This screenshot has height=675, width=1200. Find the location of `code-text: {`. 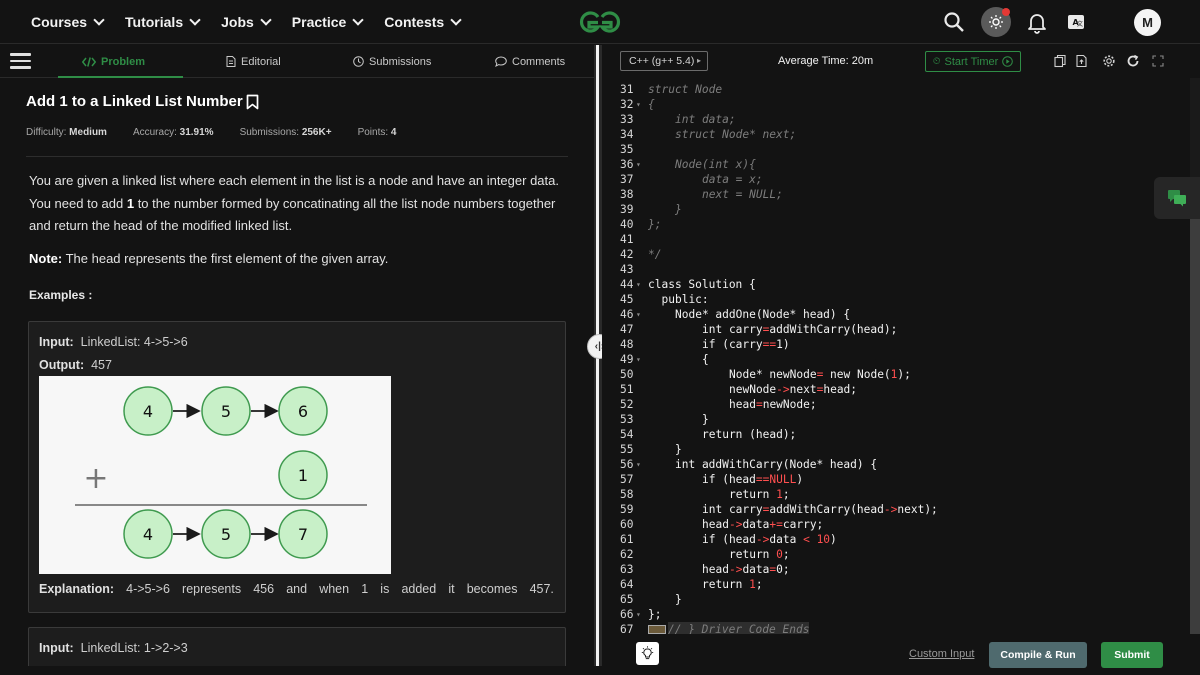

code-text: { is located at coordinates (651, 104).